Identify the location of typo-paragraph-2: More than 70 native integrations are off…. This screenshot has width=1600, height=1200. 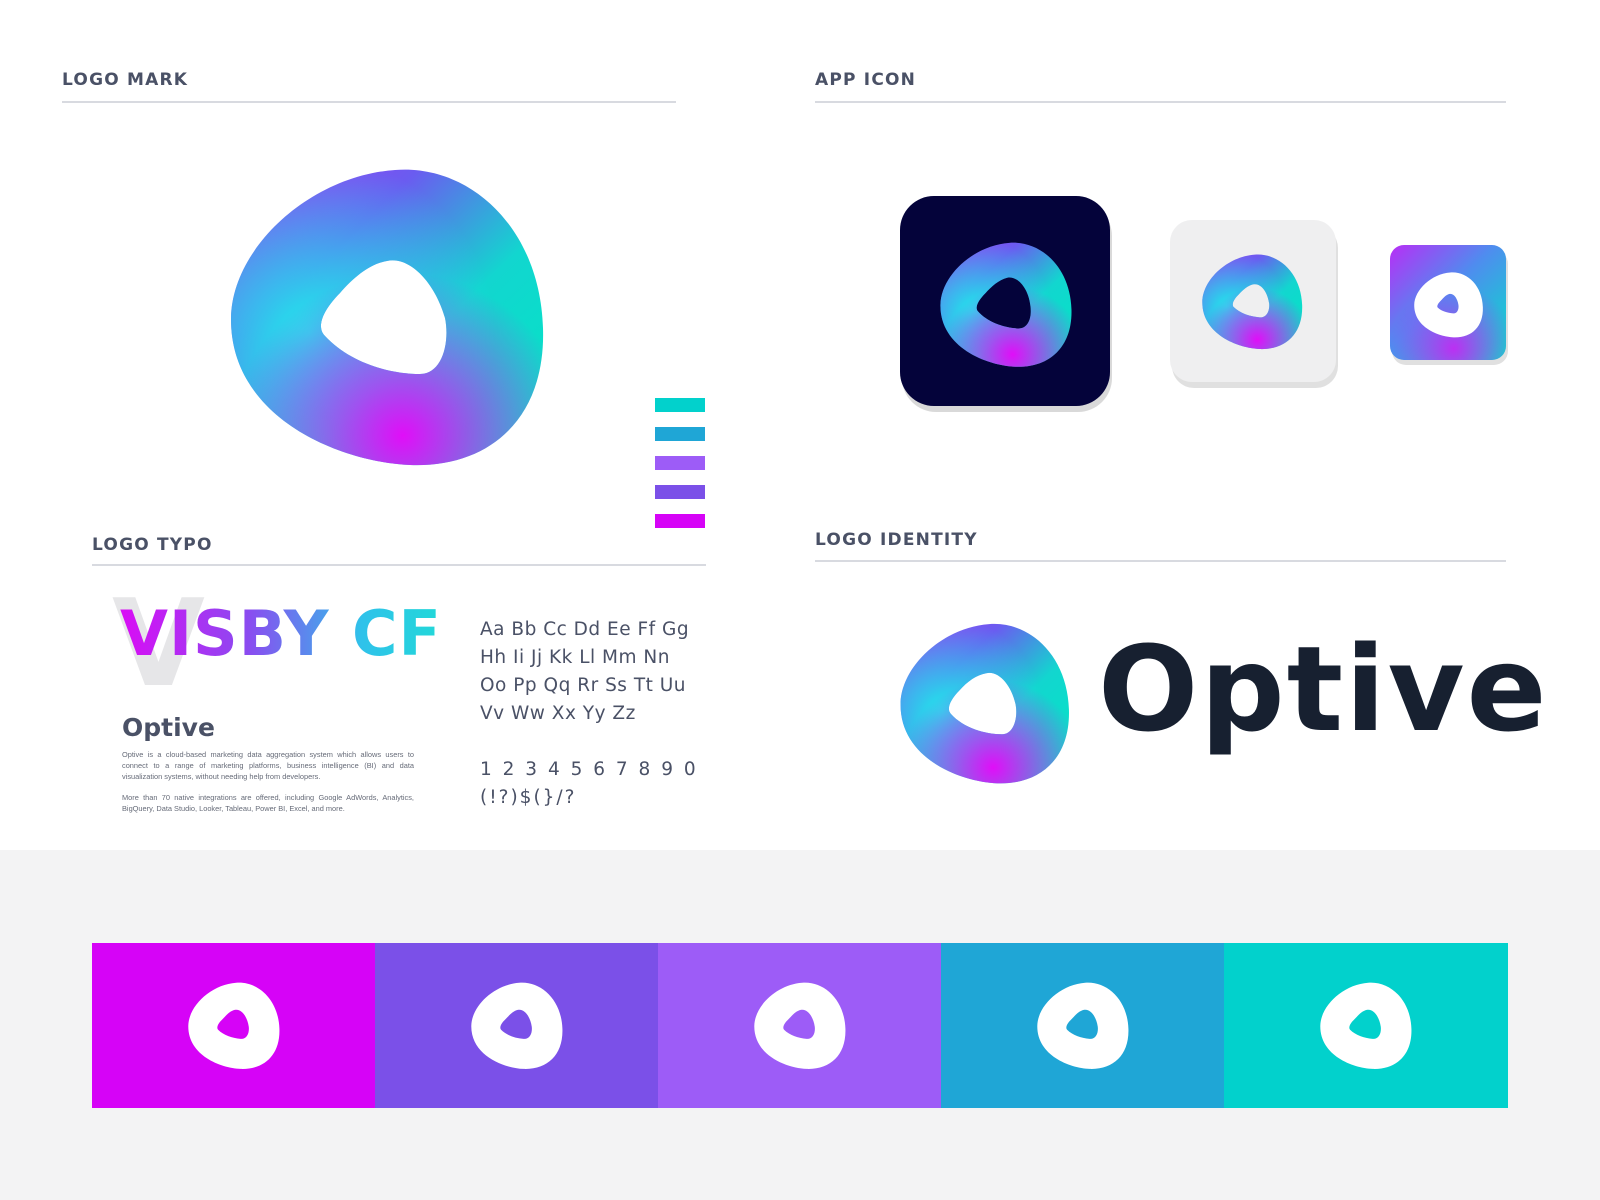
(268, 803).